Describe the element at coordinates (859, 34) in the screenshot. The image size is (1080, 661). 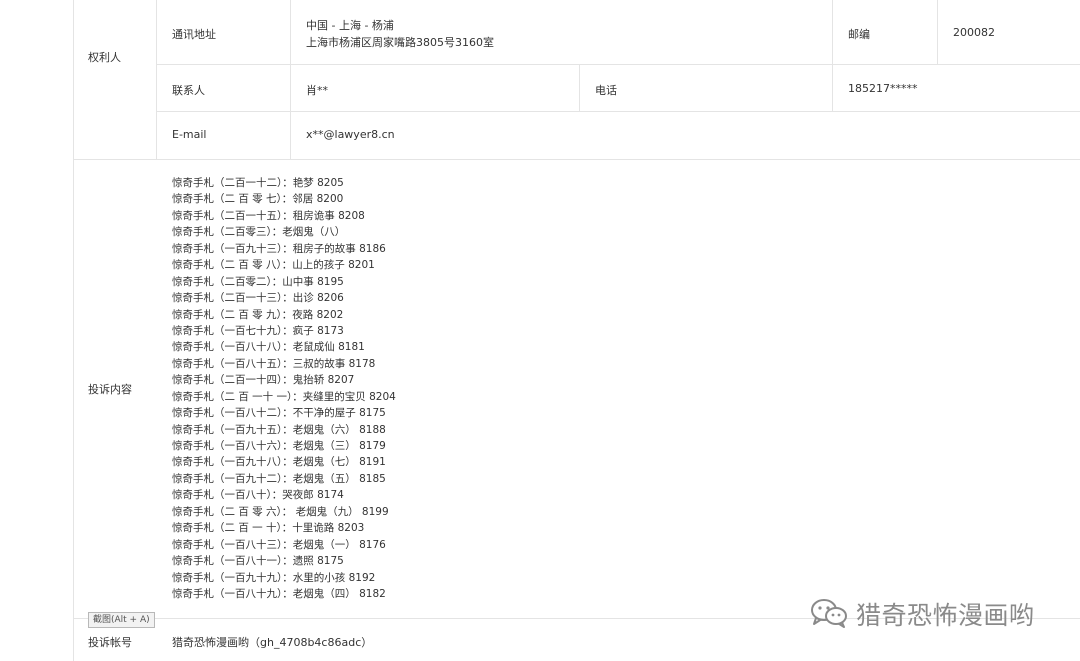
I see `postcode-label: 邮编` at that location.